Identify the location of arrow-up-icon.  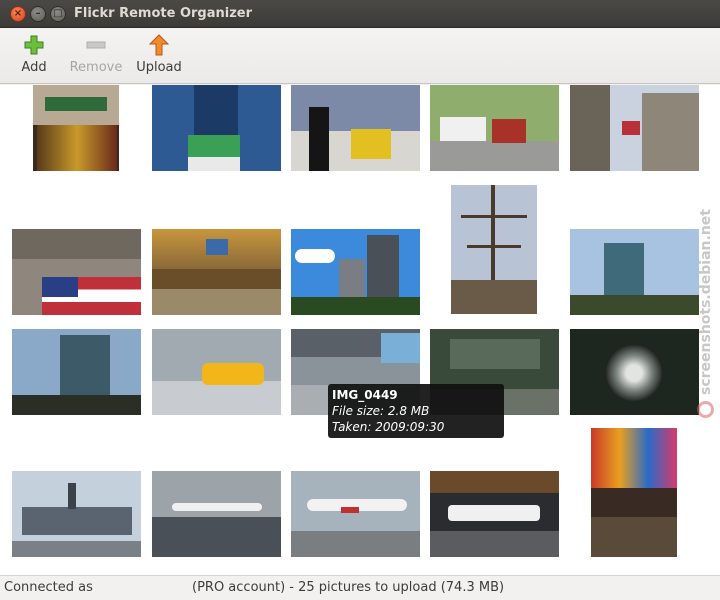
(159, 45).